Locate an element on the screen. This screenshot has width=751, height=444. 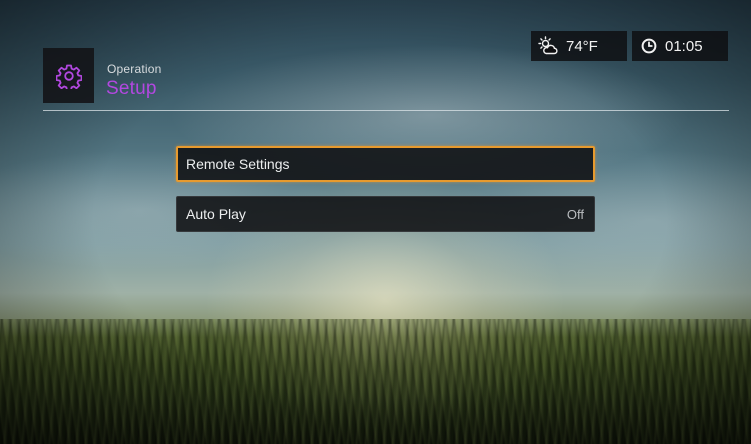
menu-item-remote-settings: Remote Settings is located at coordinates (385, 164).